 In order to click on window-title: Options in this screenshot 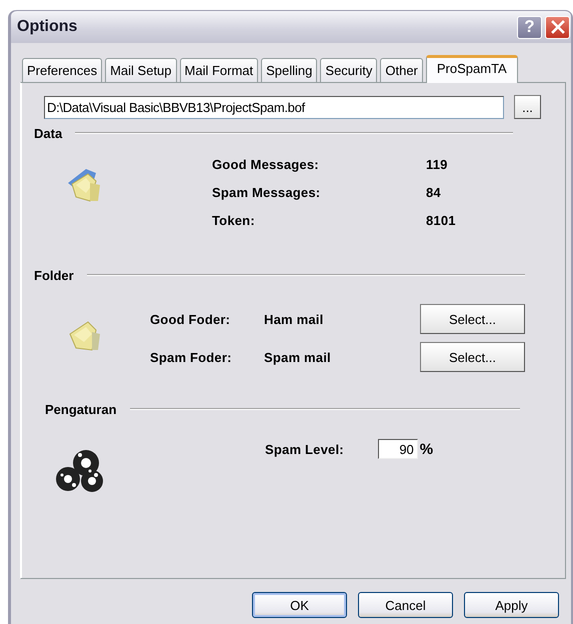, I will do `click(47, 27)`.